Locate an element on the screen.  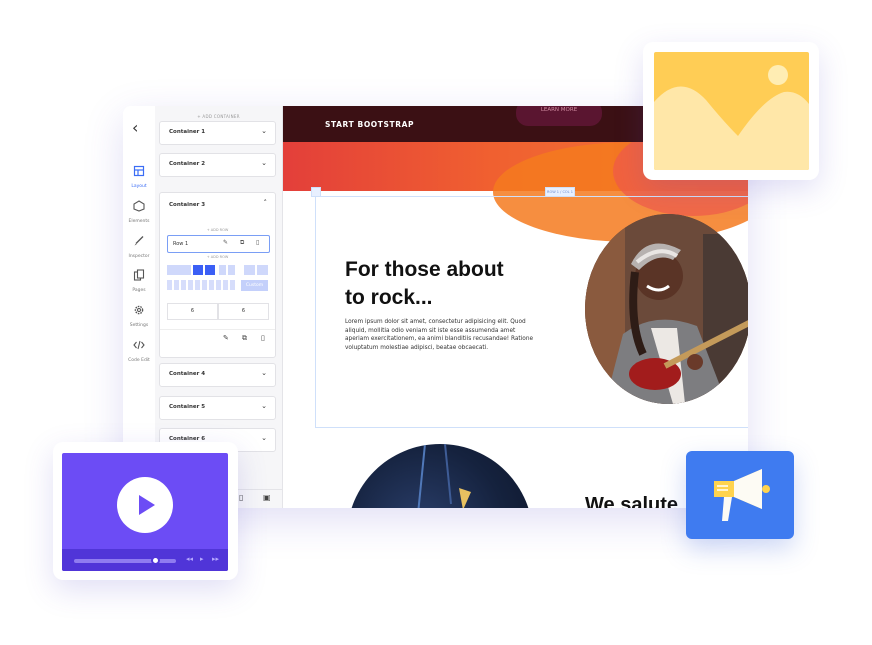
guitarist-photo is located at coordinates (666, 309).